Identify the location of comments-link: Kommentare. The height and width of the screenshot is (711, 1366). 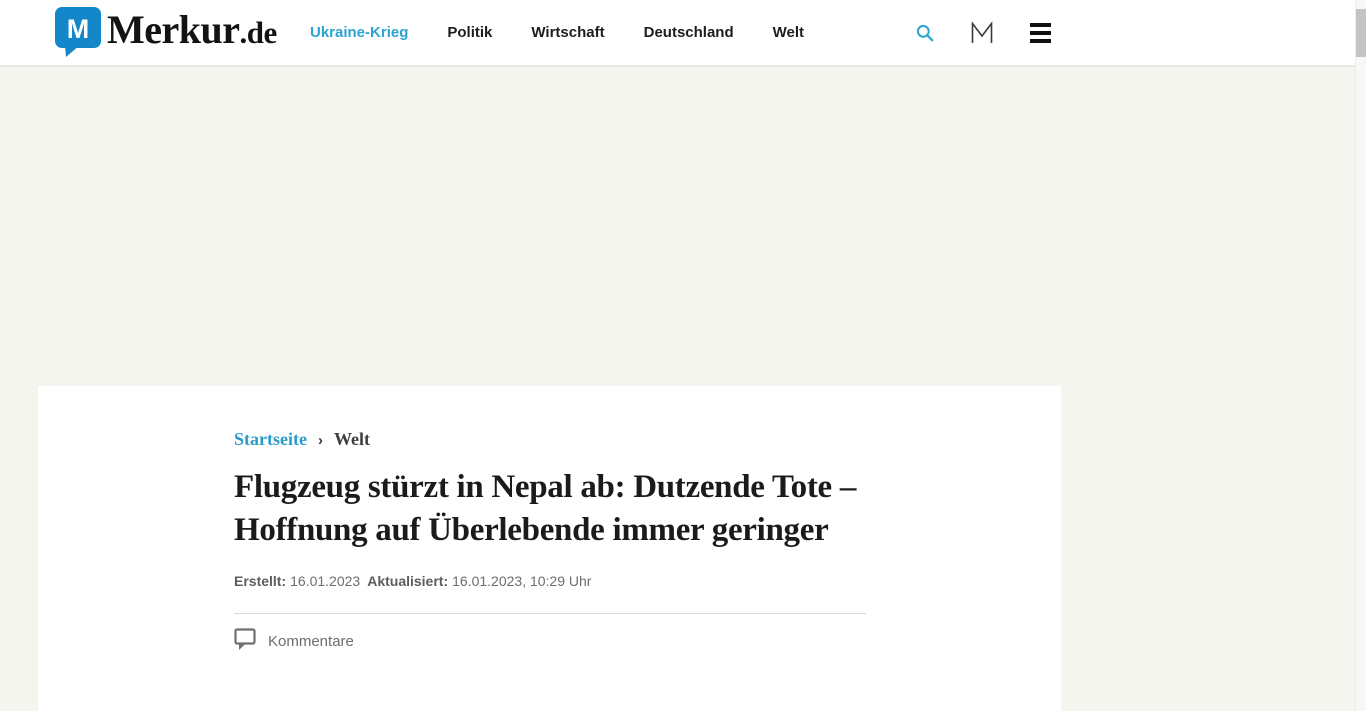
(554, 641).